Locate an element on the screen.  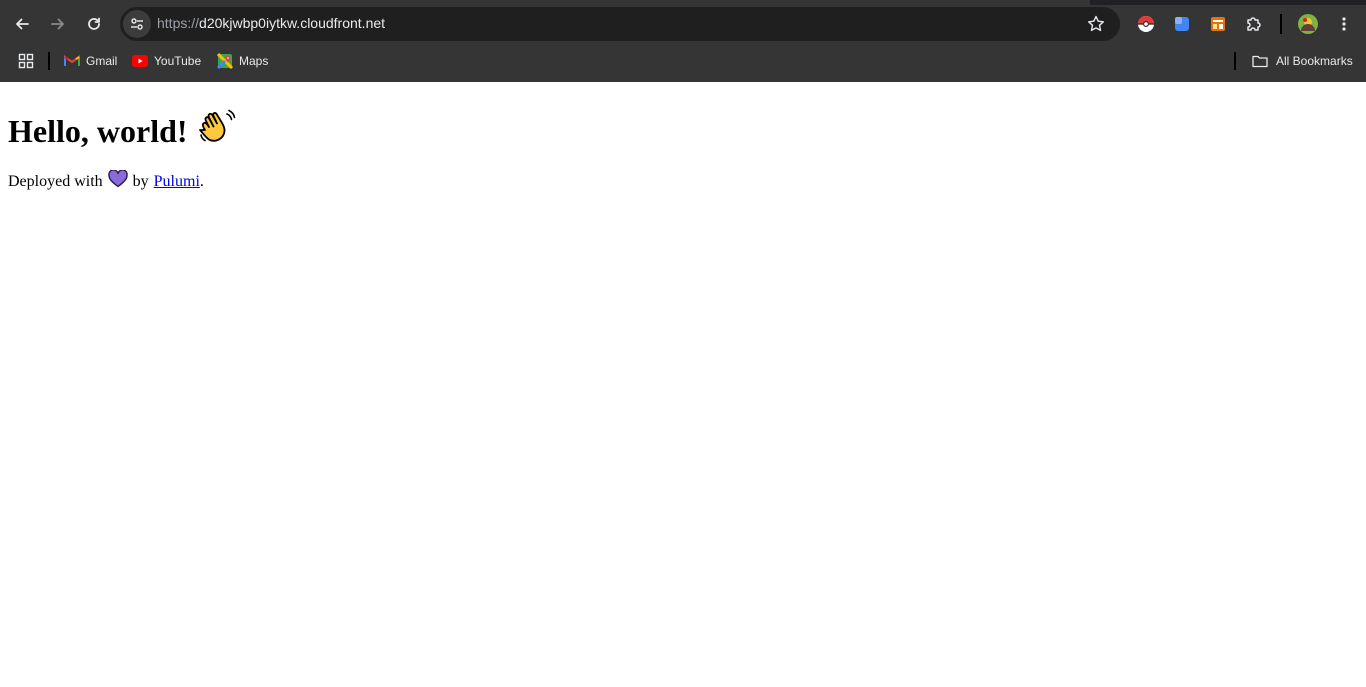
tab-strip is located at coordinates (683, 2).